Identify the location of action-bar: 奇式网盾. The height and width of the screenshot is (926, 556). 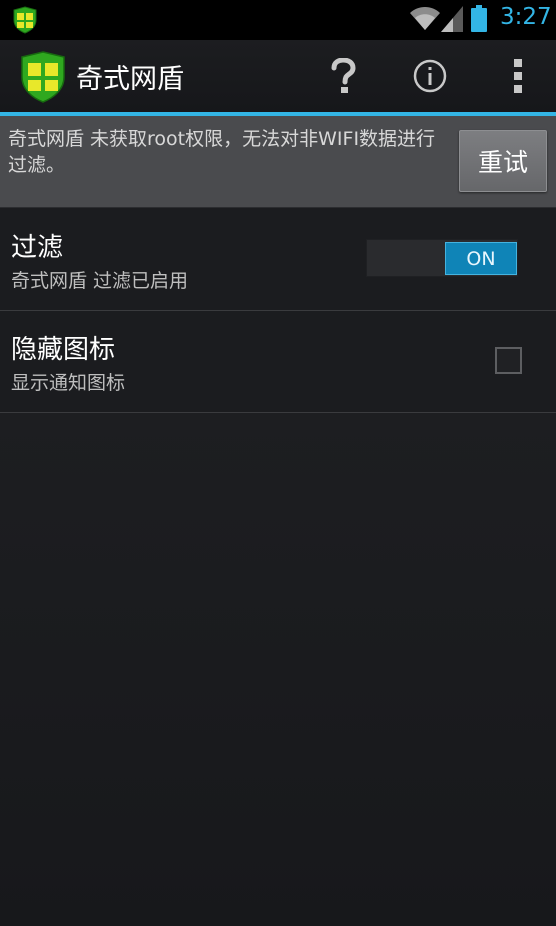
(278, 76).